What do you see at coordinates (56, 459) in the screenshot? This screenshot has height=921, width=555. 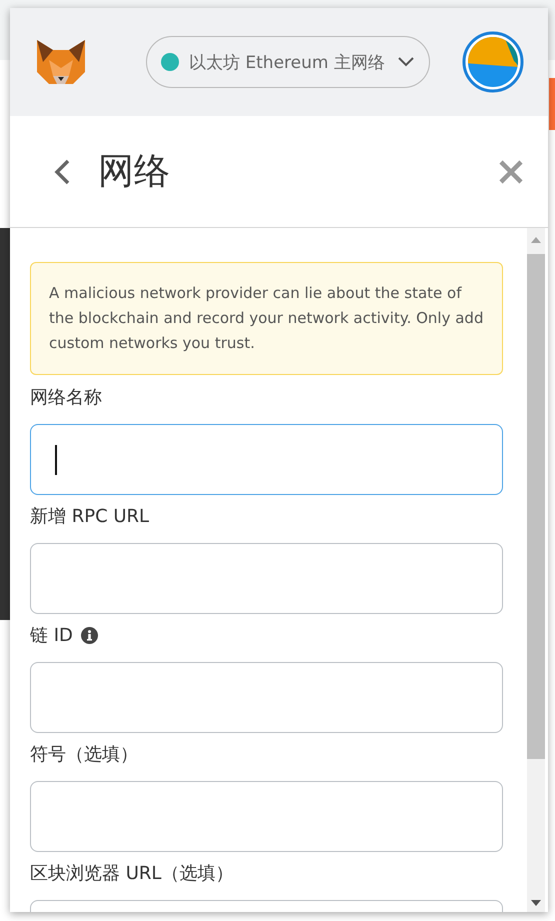 I see `text-cursor` at bounding box center [56, 459].